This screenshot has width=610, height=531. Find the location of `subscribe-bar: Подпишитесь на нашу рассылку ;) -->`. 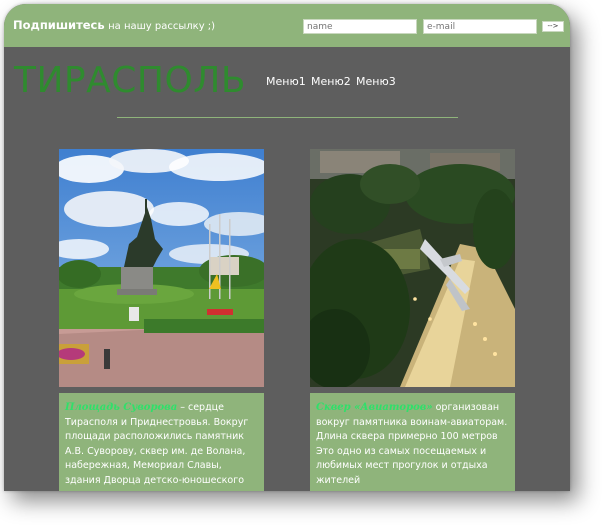

subscribe-bar: Подпишитесь на нашу рассылку ;) --> is located at coordinates (287, 25).